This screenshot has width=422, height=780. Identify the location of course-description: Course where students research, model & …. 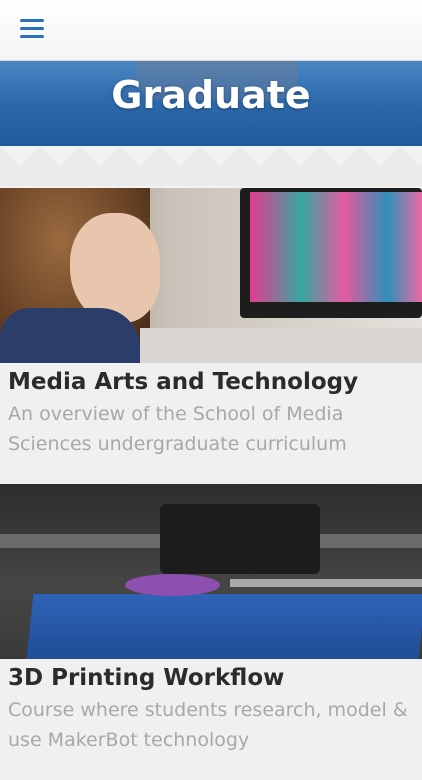
(208, 725).